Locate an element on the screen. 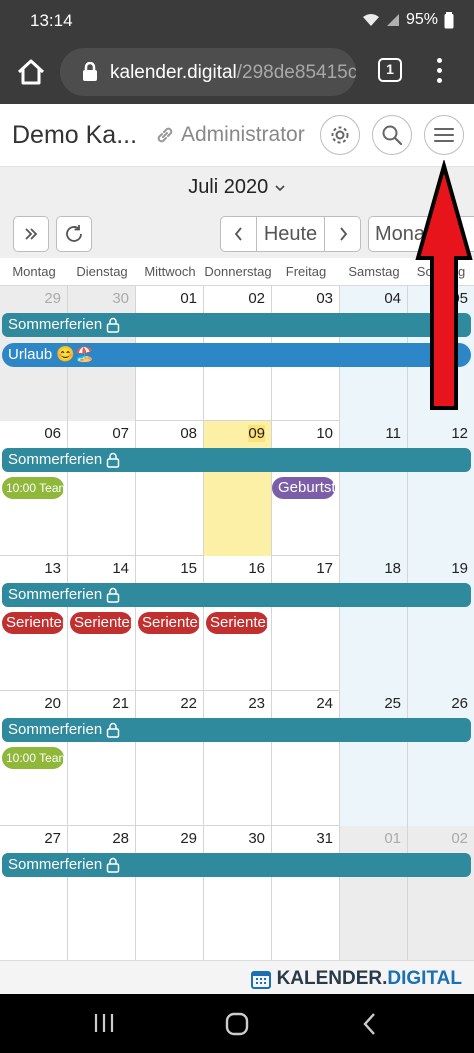 This screenshot has height=1053, width=474. refresh-button is located at coordinates (74, 234).